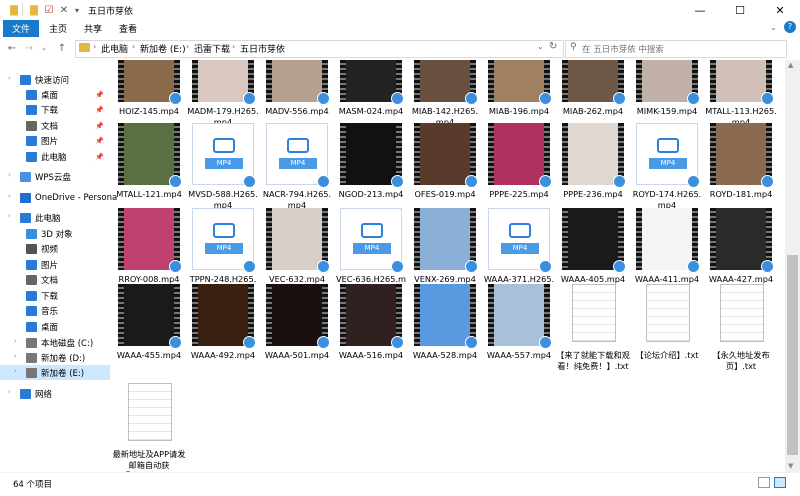 The height and width of the screenshot is (496, 800). What do you see at coordinates (93, 28) in the screenshot?
I see `tab-share: 共享` at bounding box center [93, 28].